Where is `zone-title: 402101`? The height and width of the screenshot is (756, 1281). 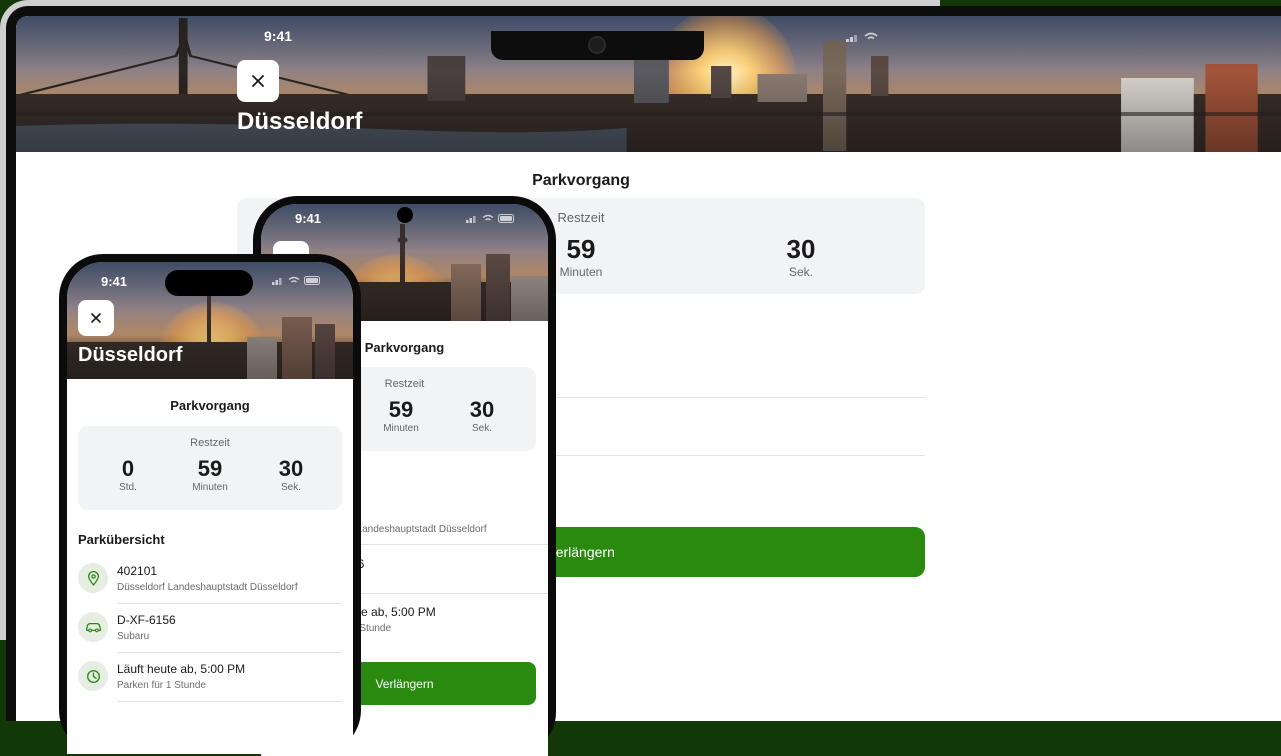 zone-title: 402101 is located at coordinates (137, 570).